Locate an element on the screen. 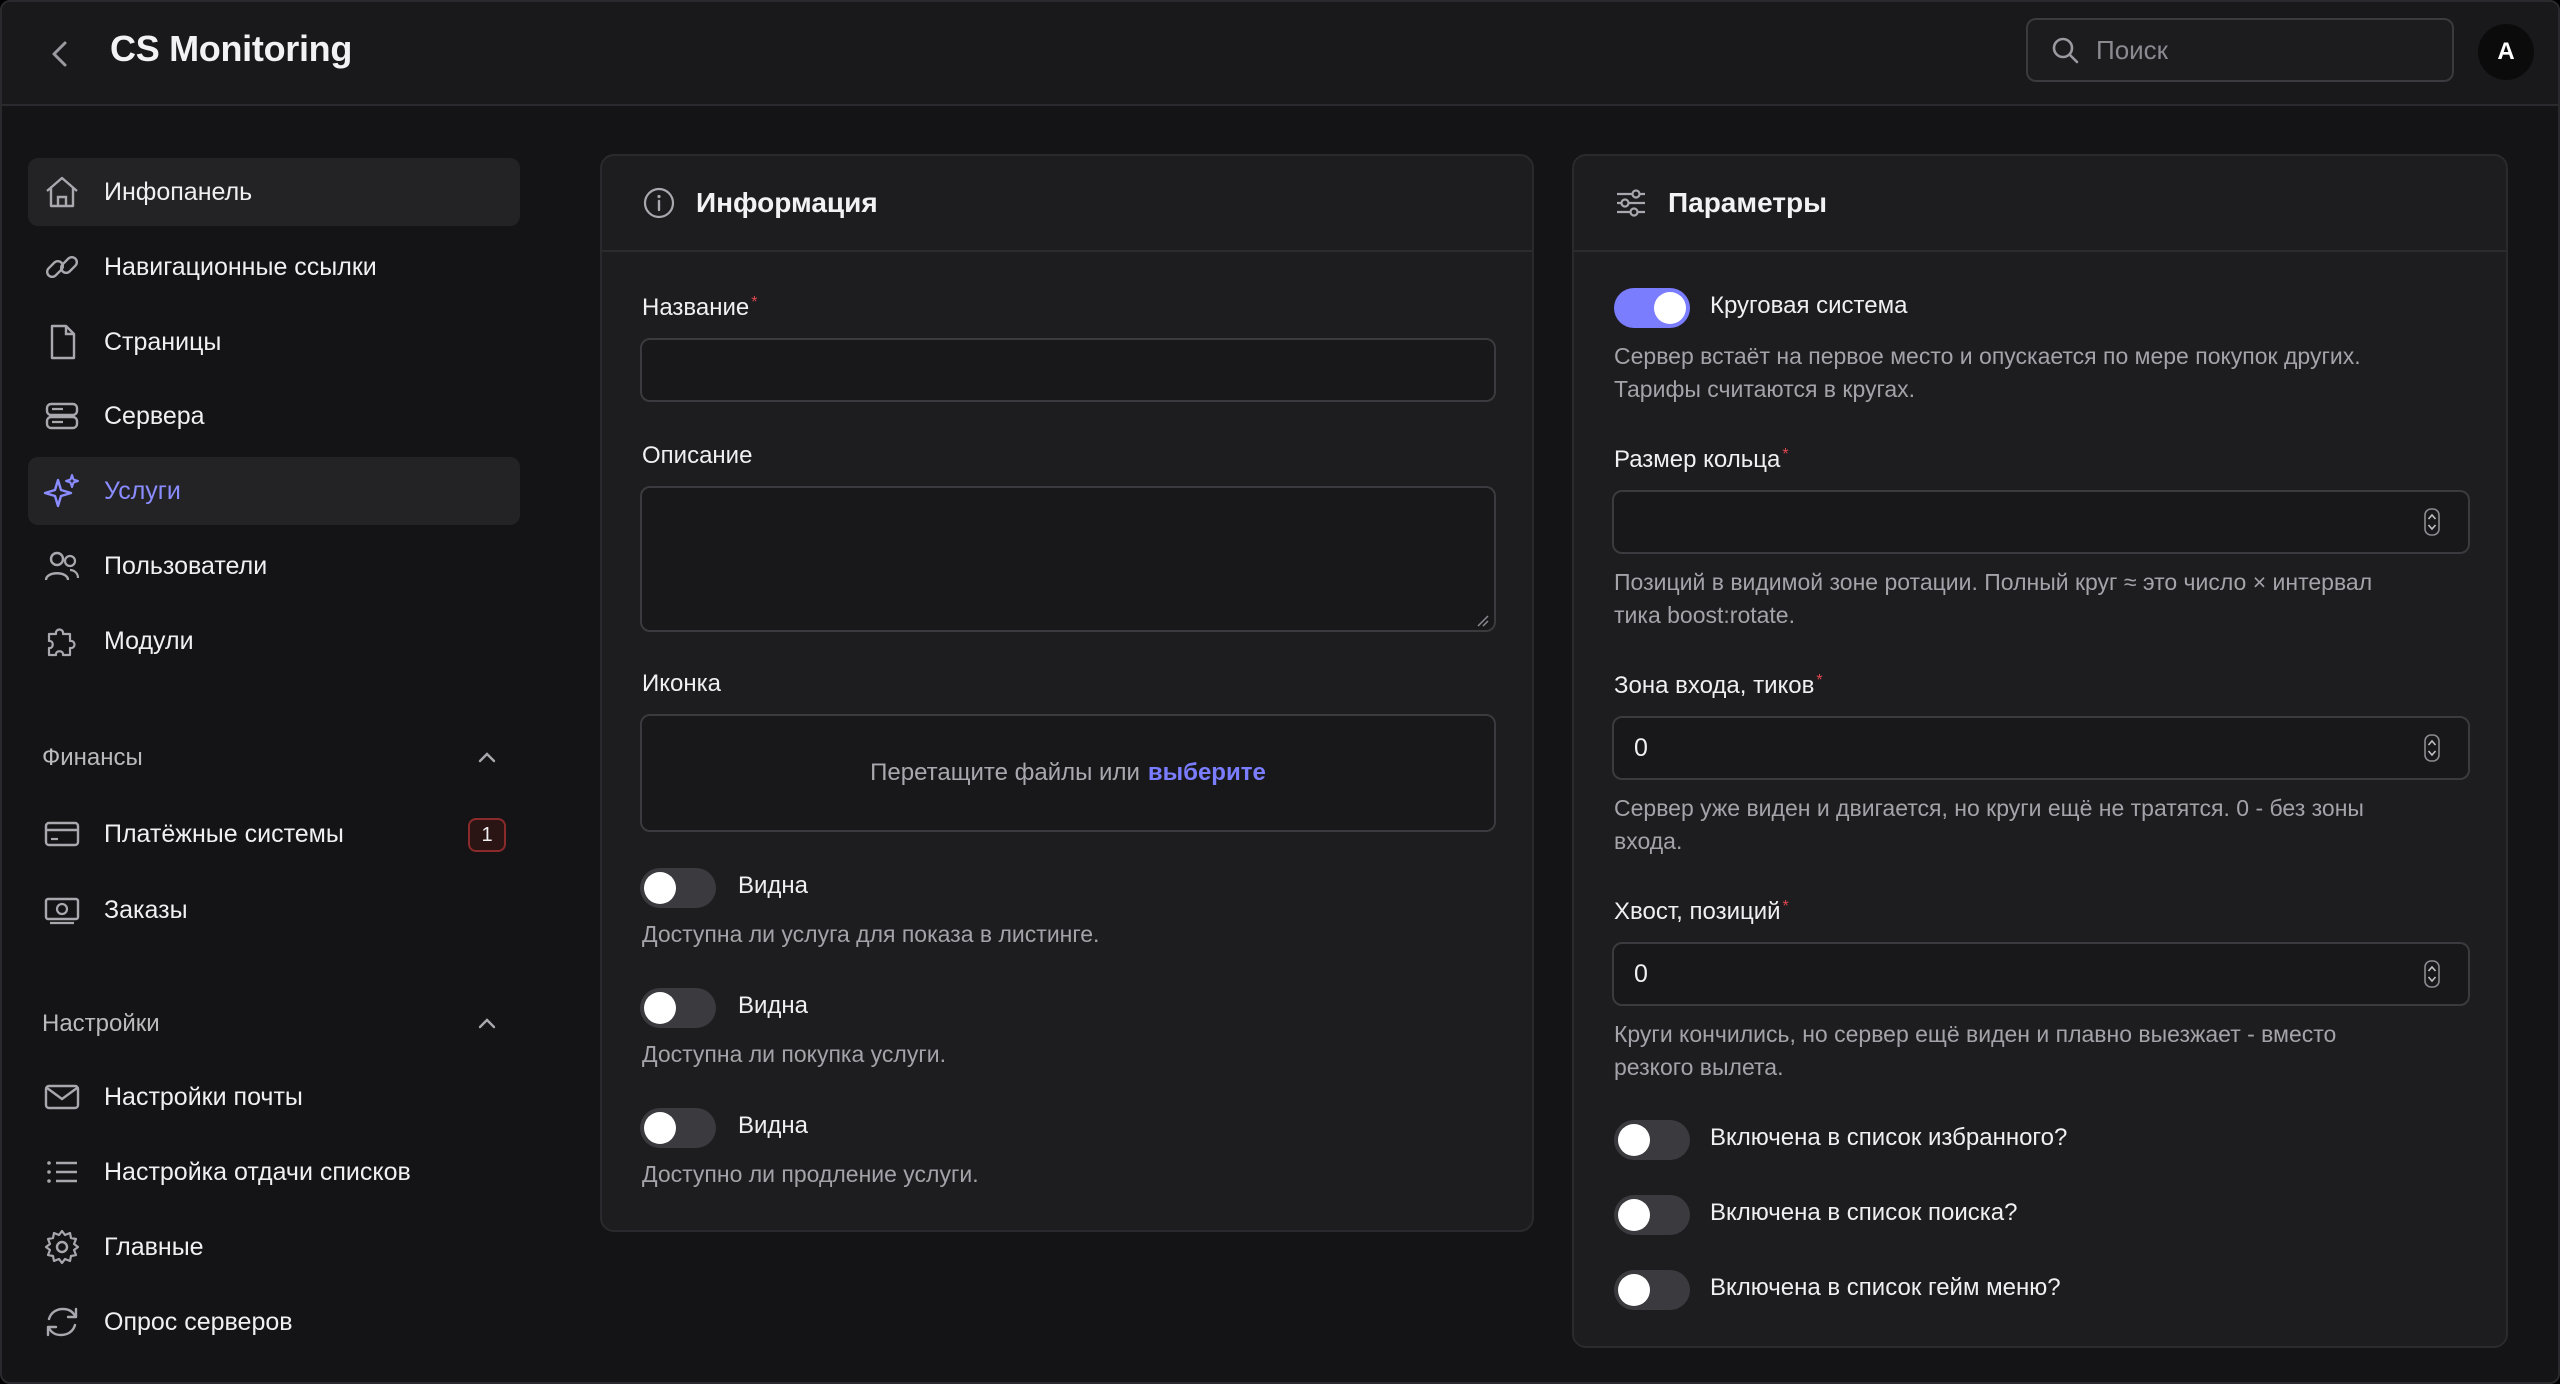 This screenshot has width=2560, height=1384. ring-size-label: Размер кольца * is located at coordinates (1701, 459).